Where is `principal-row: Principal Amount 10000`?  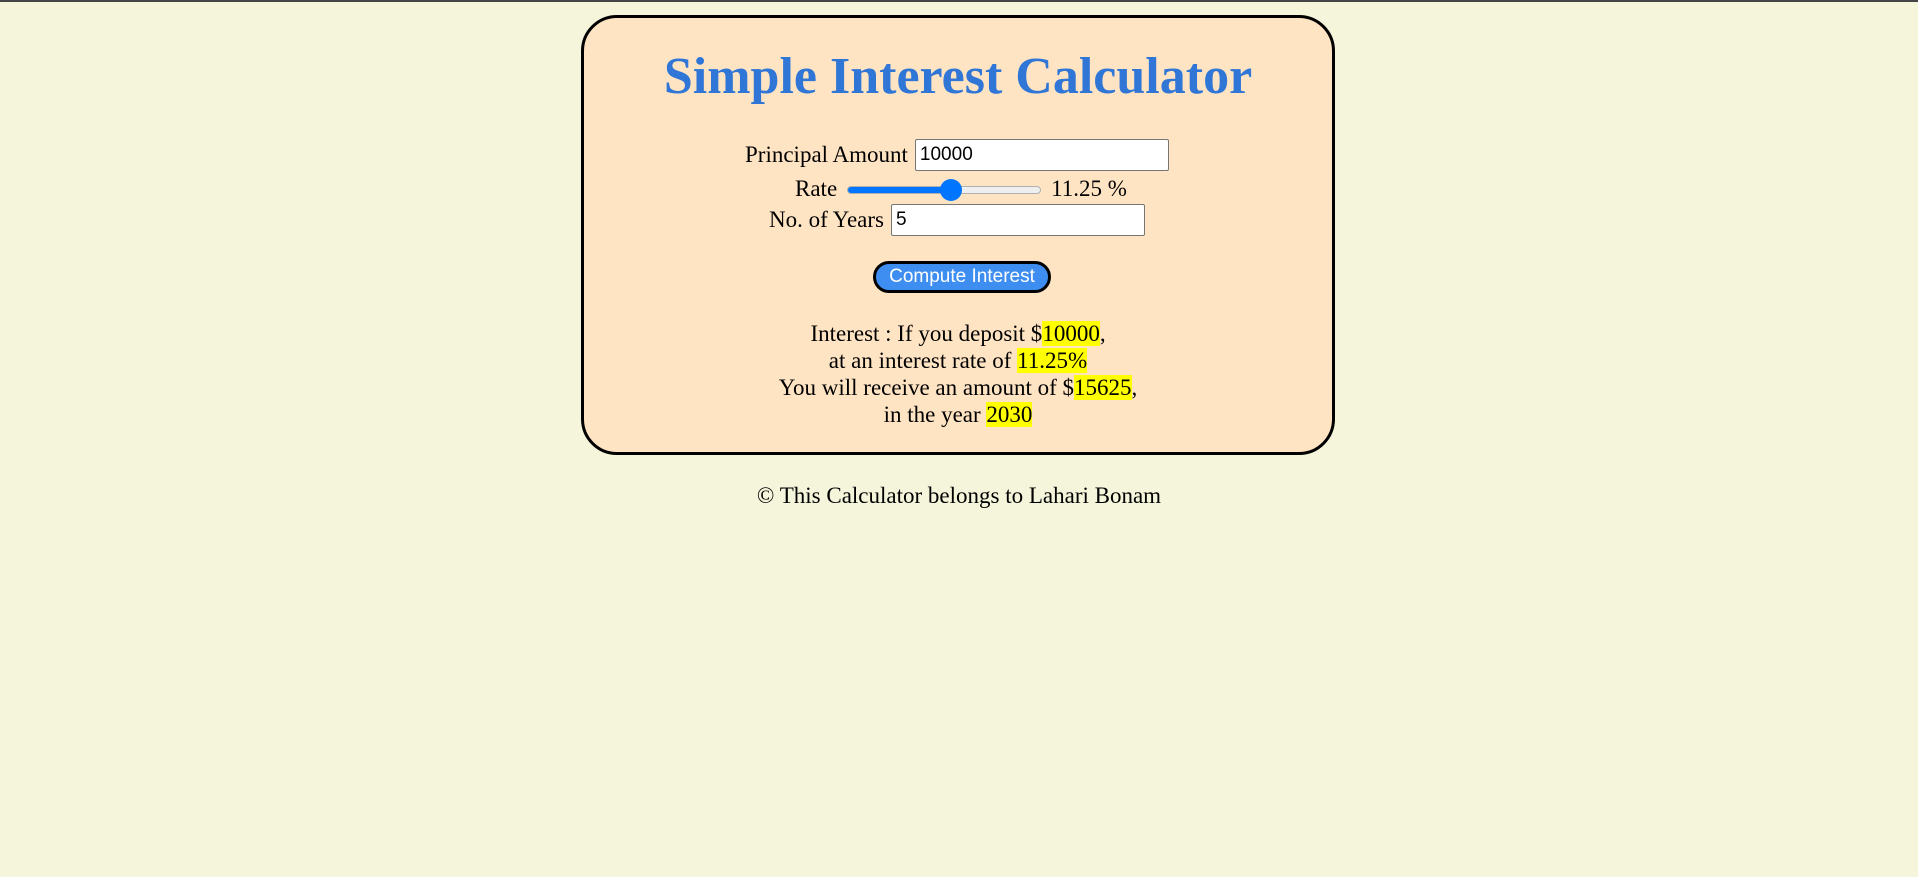 principal-row: Principal Amount 10000 is located at coordinates (957, 155).